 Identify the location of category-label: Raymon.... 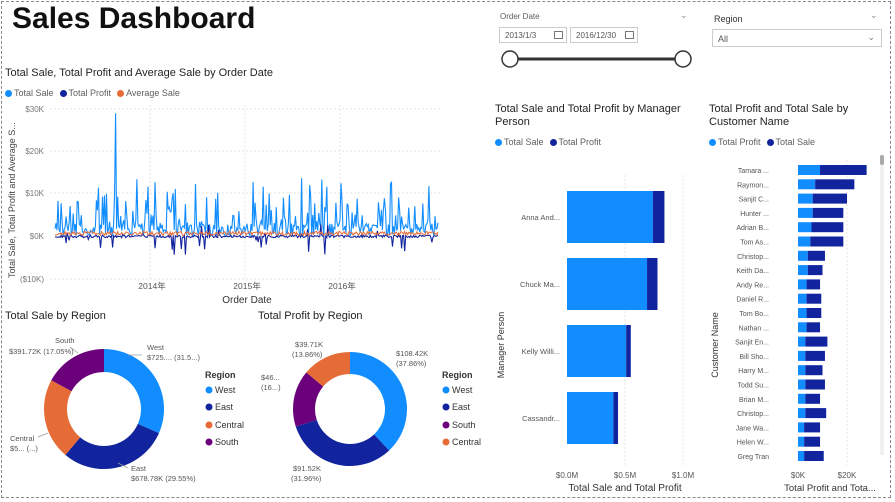
(753, 185).